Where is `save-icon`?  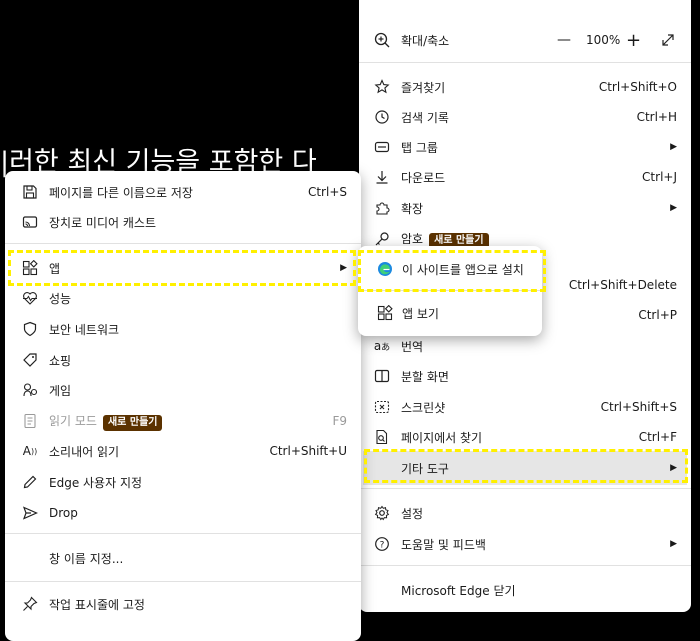 save-icon is located at coordinates (30, 192).